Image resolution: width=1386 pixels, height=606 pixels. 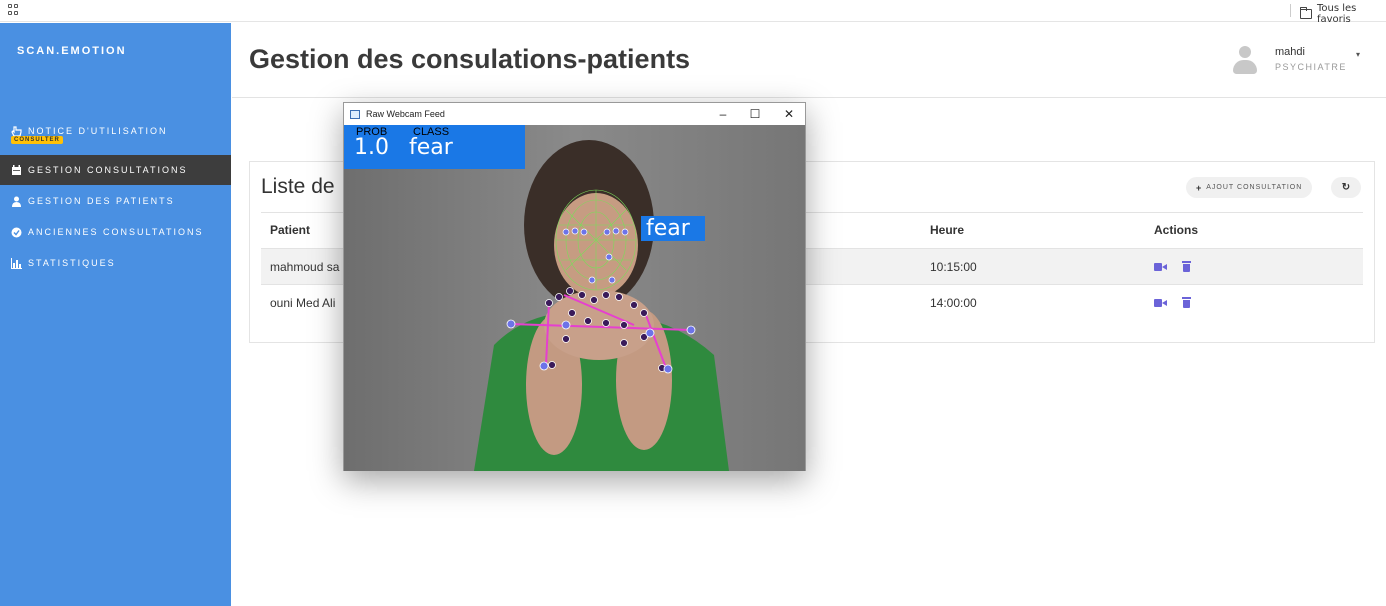 What do you see at coordinates (1336, 14) in the screenshot?
I see `all-bookmarks-label: Tous les favoris` at bounding box center [1336, 14].